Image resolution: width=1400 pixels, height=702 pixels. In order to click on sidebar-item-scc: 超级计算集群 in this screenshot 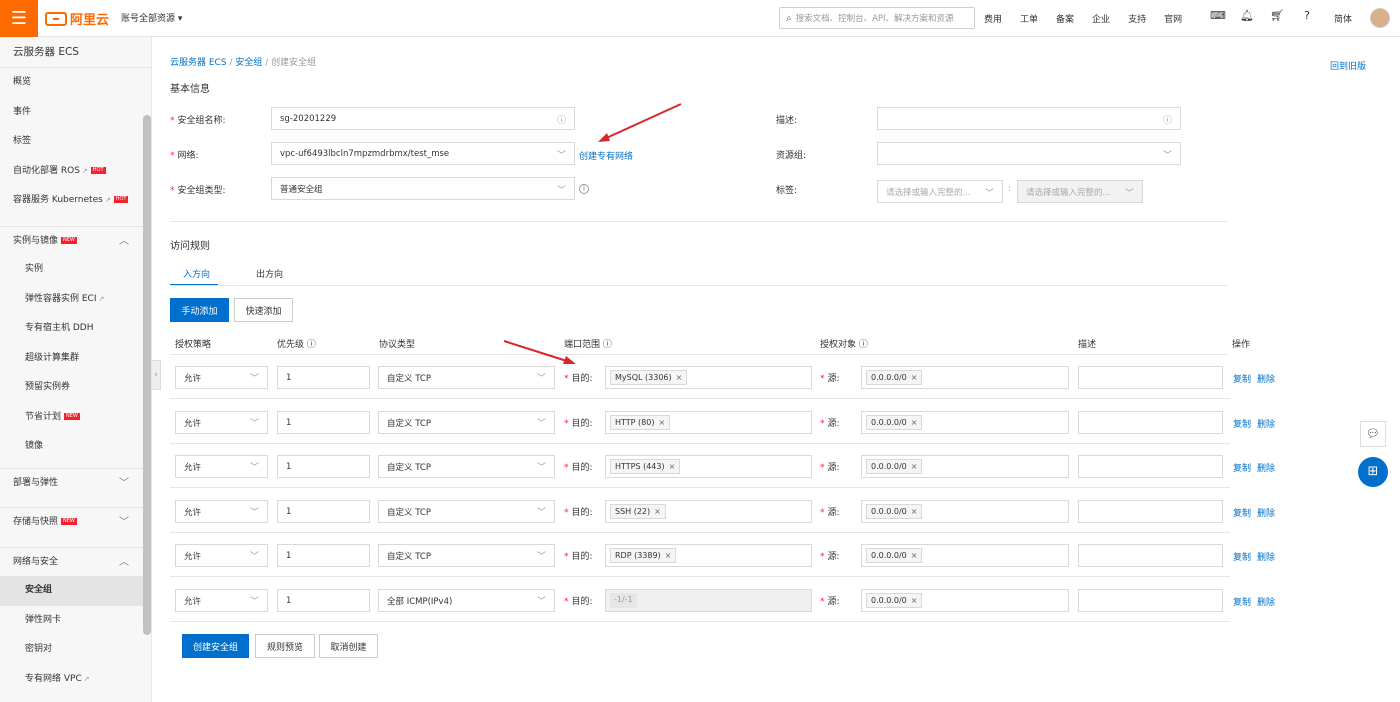, I will do `click(75, 359)`.